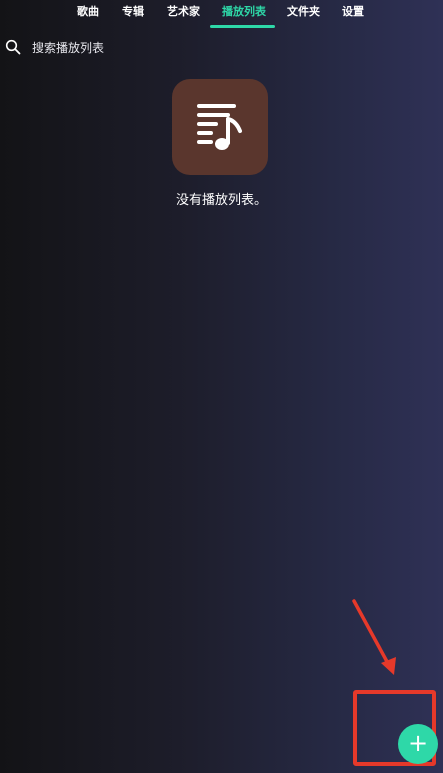 The width and height of the screenshot is (443, 773). Describe the element at coordinates (418, 744) in the screenshot. I see `add-playlist-button: +` at that location.